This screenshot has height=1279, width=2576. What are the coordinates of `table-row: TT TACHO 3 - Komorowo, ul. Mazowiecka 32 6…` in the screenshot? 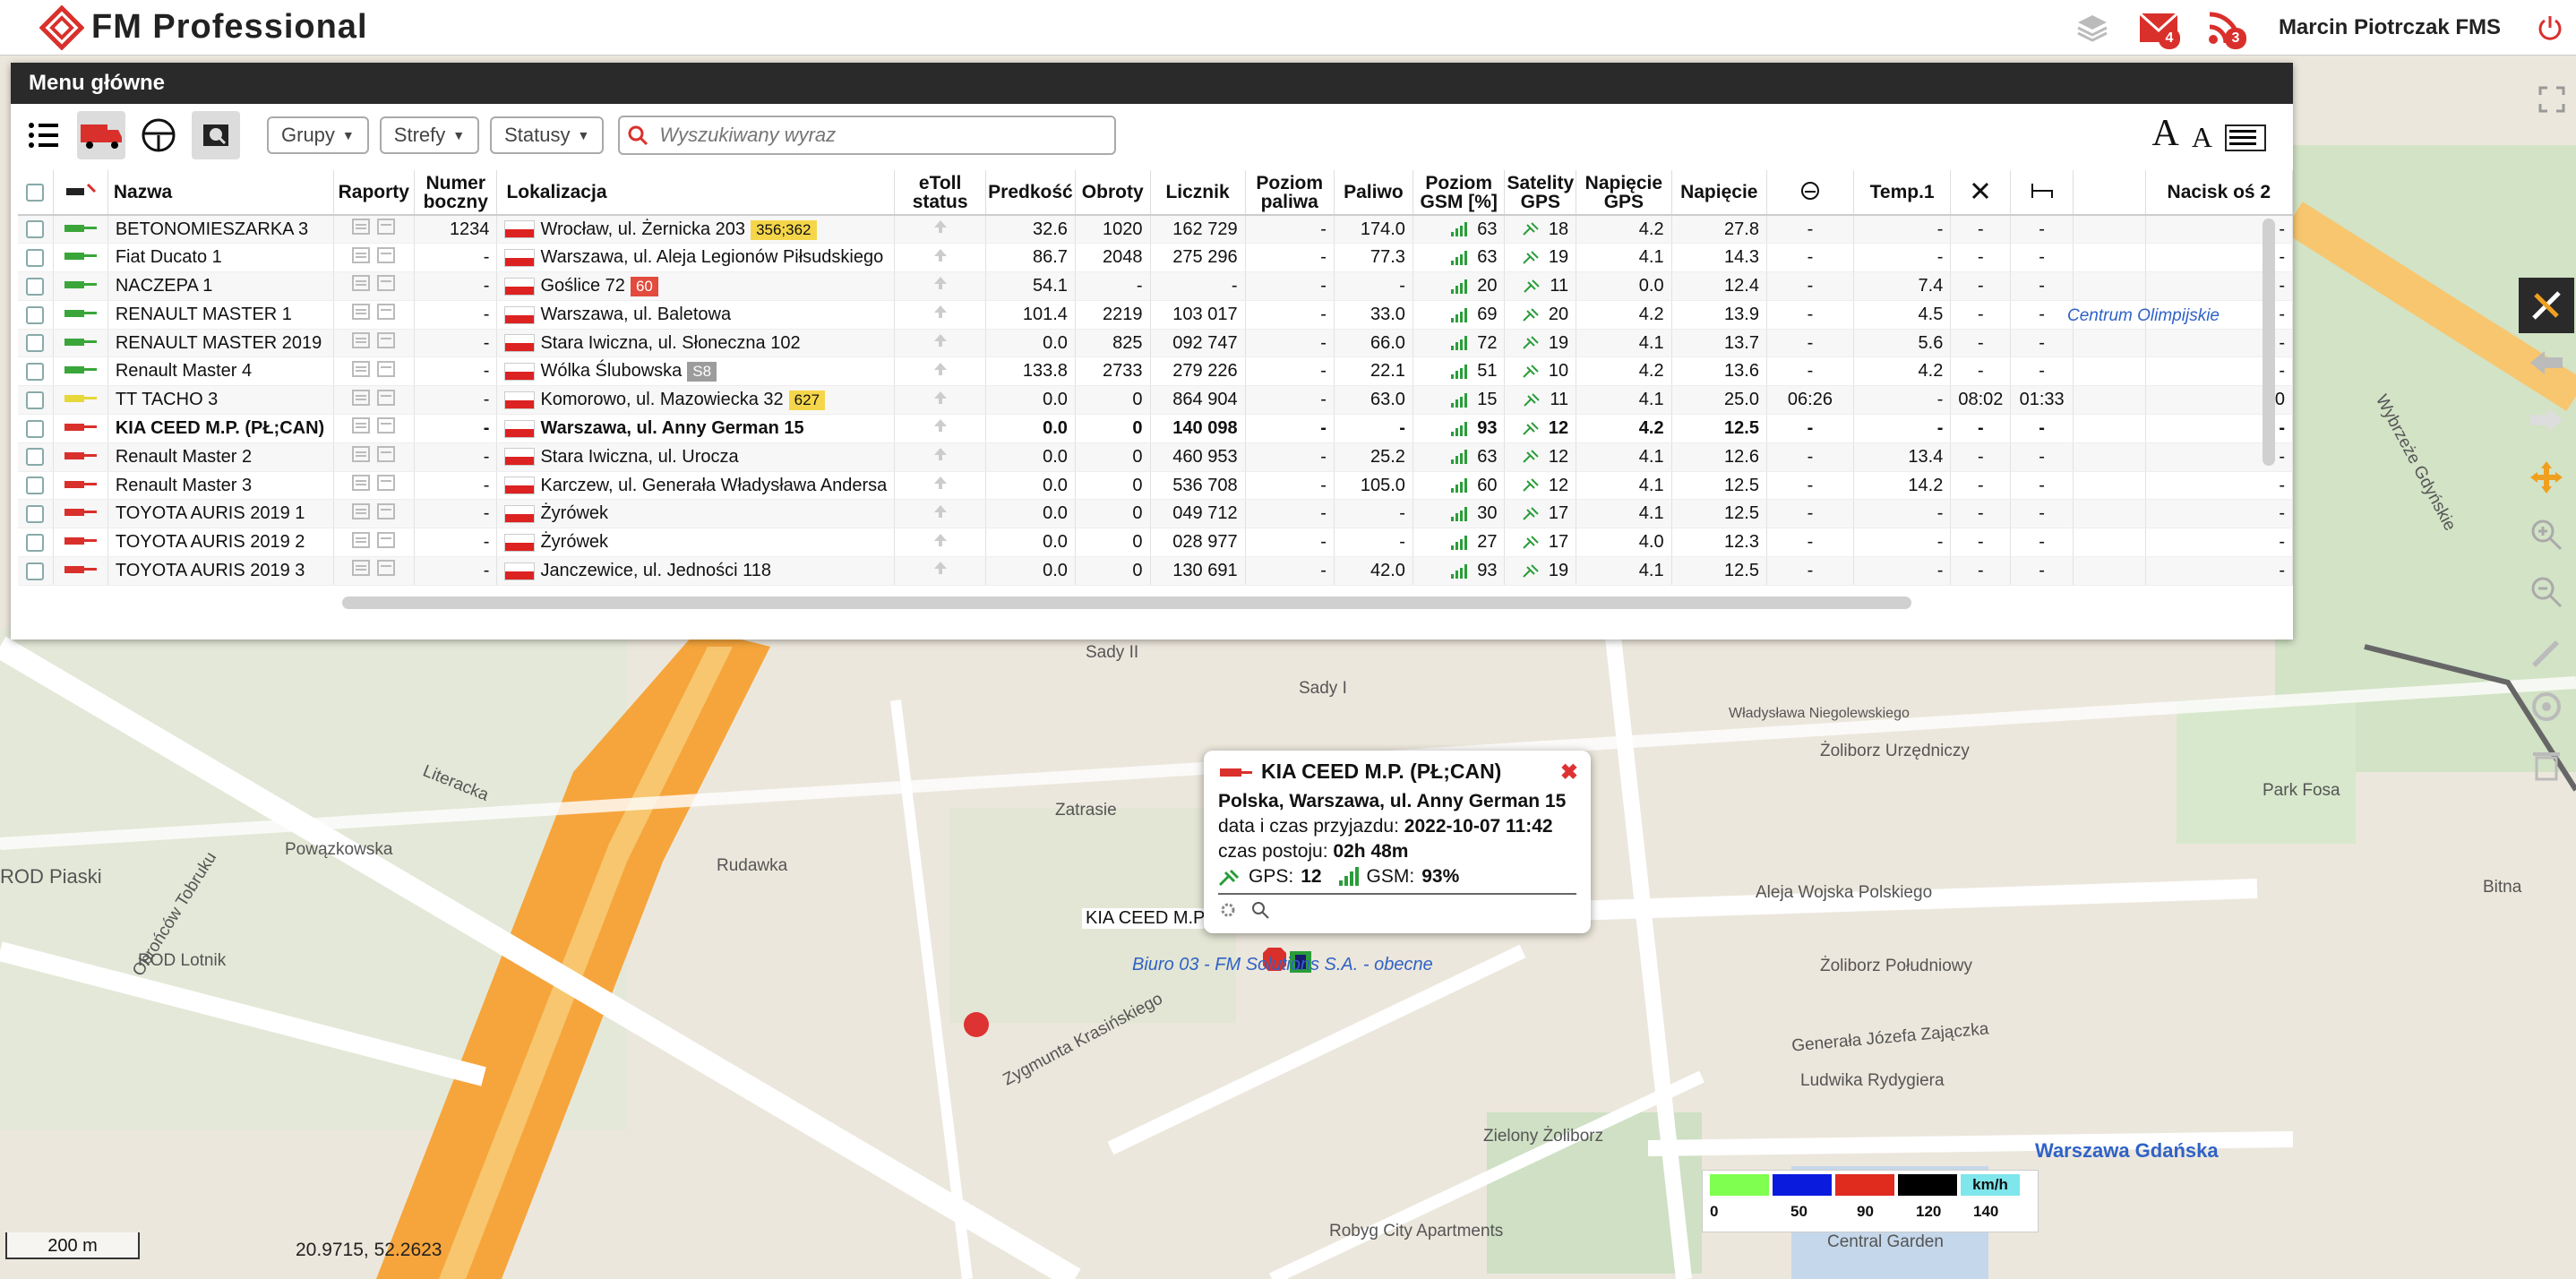 It's located at (1156, 400).